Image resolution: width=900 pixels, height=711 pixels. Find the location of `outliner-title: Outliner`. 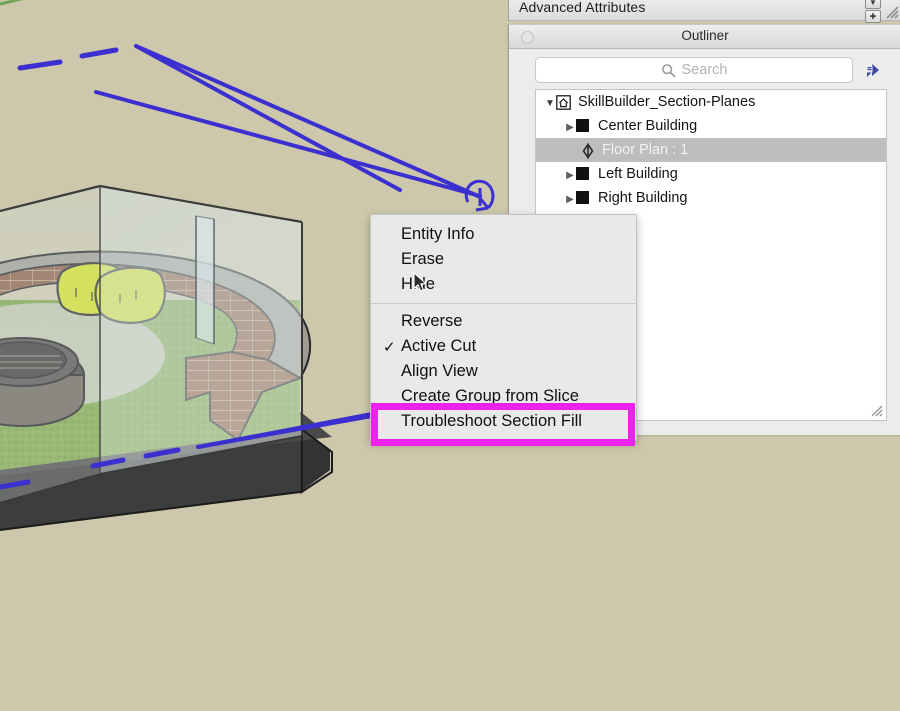

outliner-title: Outliner is located at coordinates (705, 35).